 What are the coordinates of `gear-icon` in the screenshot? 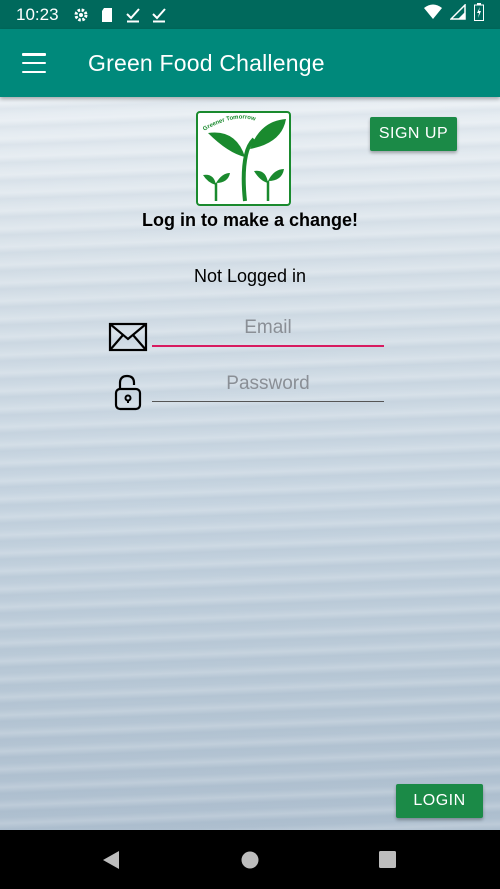 It's located at (81, 15).